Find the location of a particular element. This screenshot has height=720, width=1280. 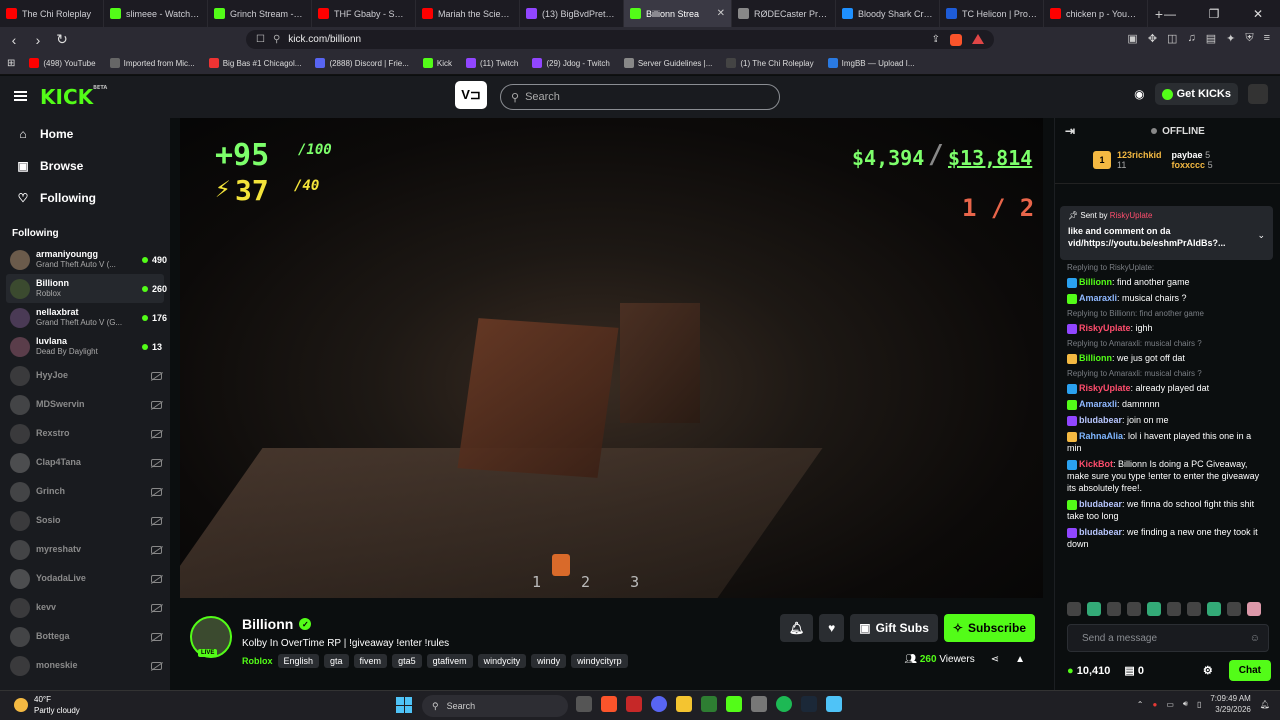

spotify-app-icon is located at coordinates (784, 704).